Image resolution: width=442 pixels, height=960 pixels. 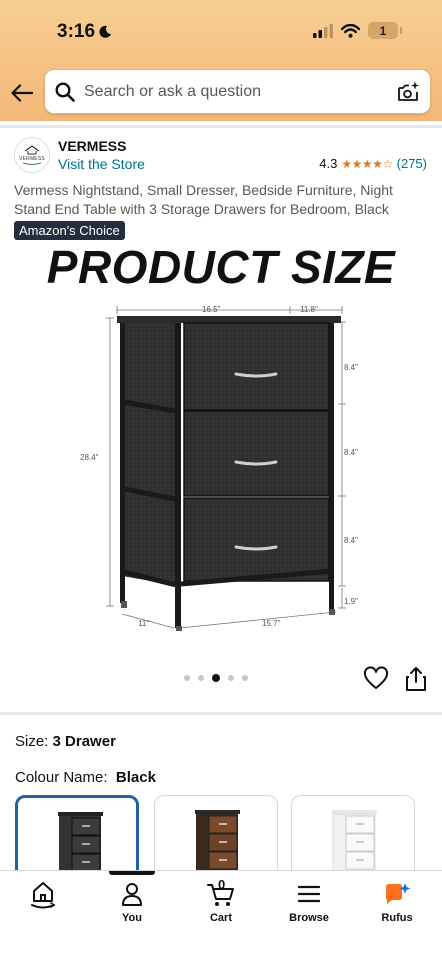 What do you see at coordinates (221, 126) in the screenshot?
I see `header-divider` at bounding box center [221, 126].